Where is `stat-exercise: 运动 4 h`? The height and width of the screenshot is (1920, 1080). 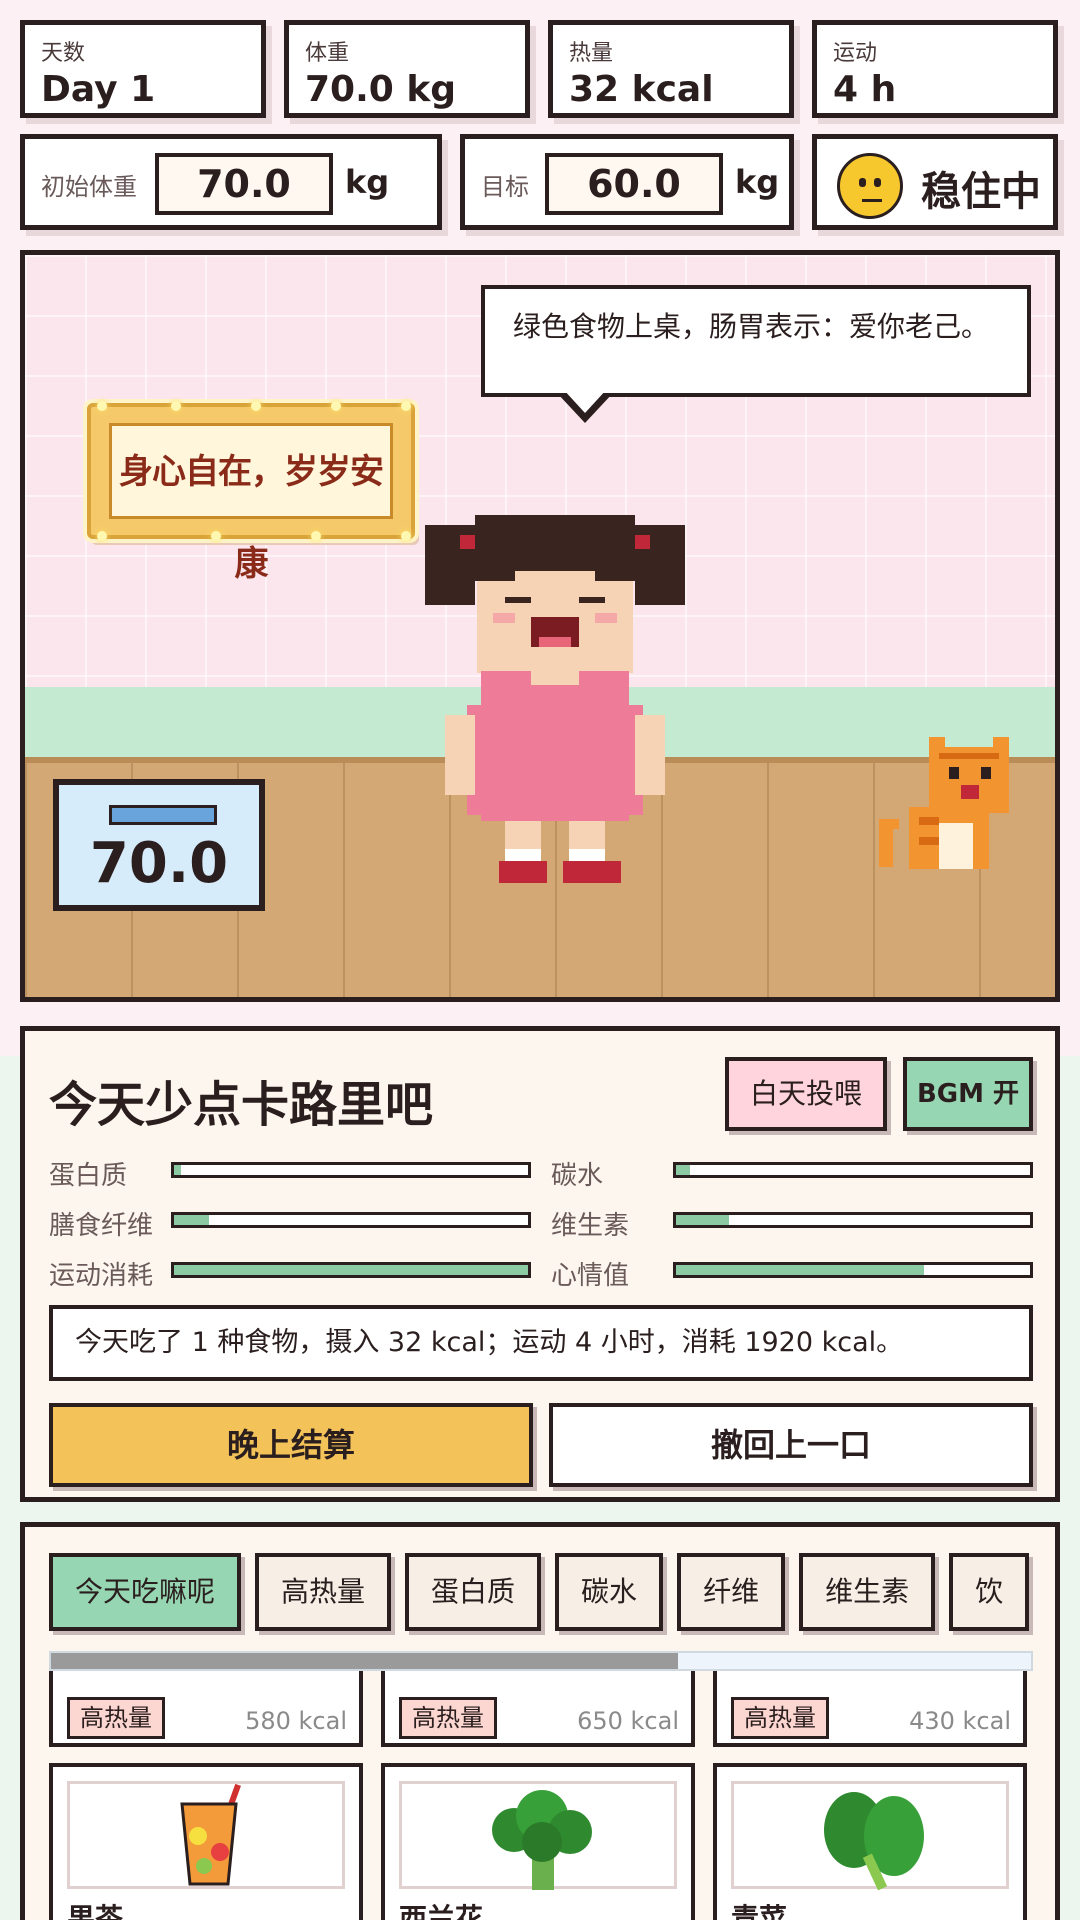
stat-exercise: 运动 4 h is located at coordinates (935, 69).